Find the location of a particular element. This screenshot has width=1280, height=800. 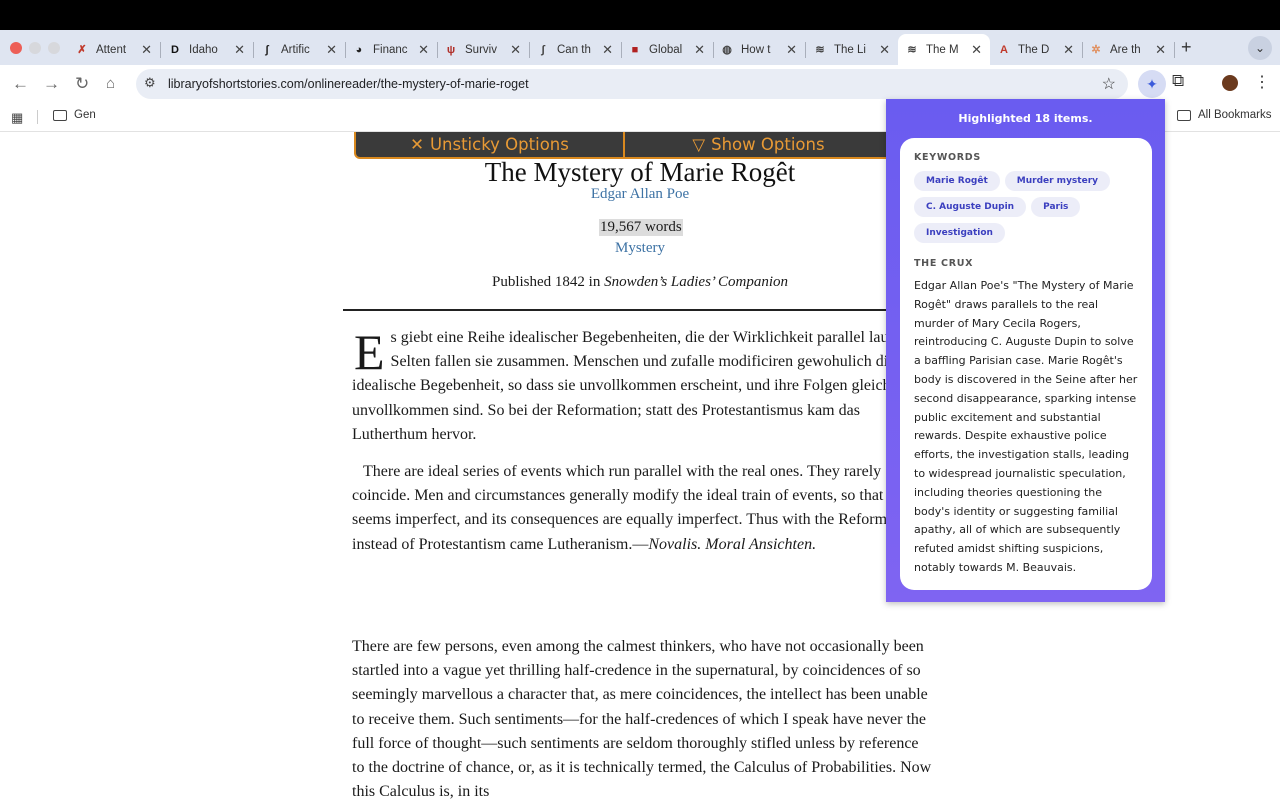

close-window-button is located at coordinates (16, 48).